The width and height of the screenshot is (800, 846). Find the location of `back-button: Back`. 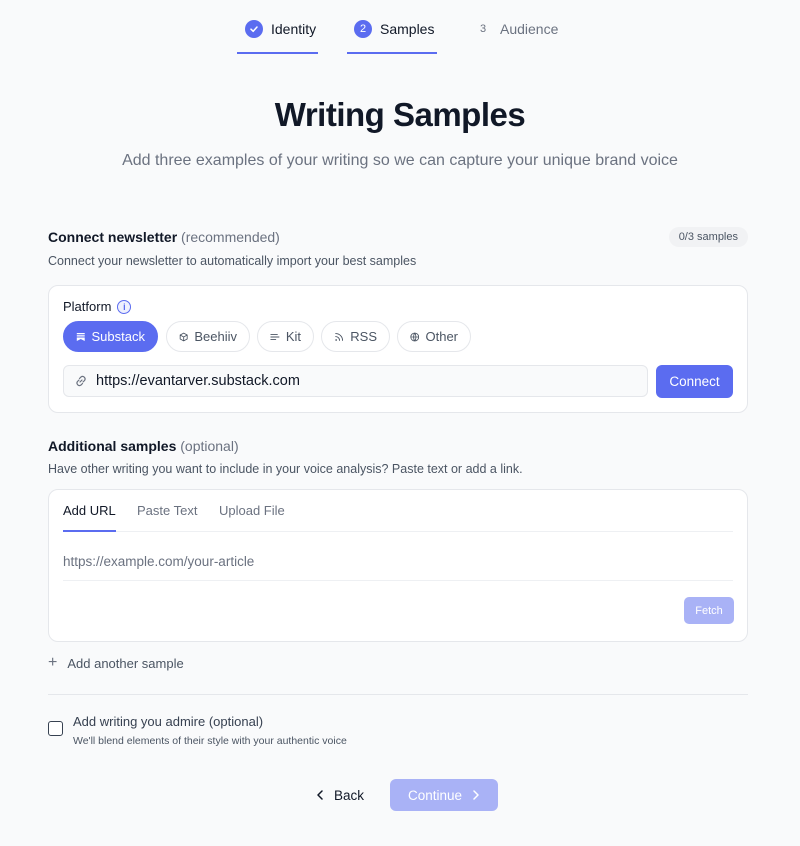

back-button: Back is located at coordinates (340, 795).